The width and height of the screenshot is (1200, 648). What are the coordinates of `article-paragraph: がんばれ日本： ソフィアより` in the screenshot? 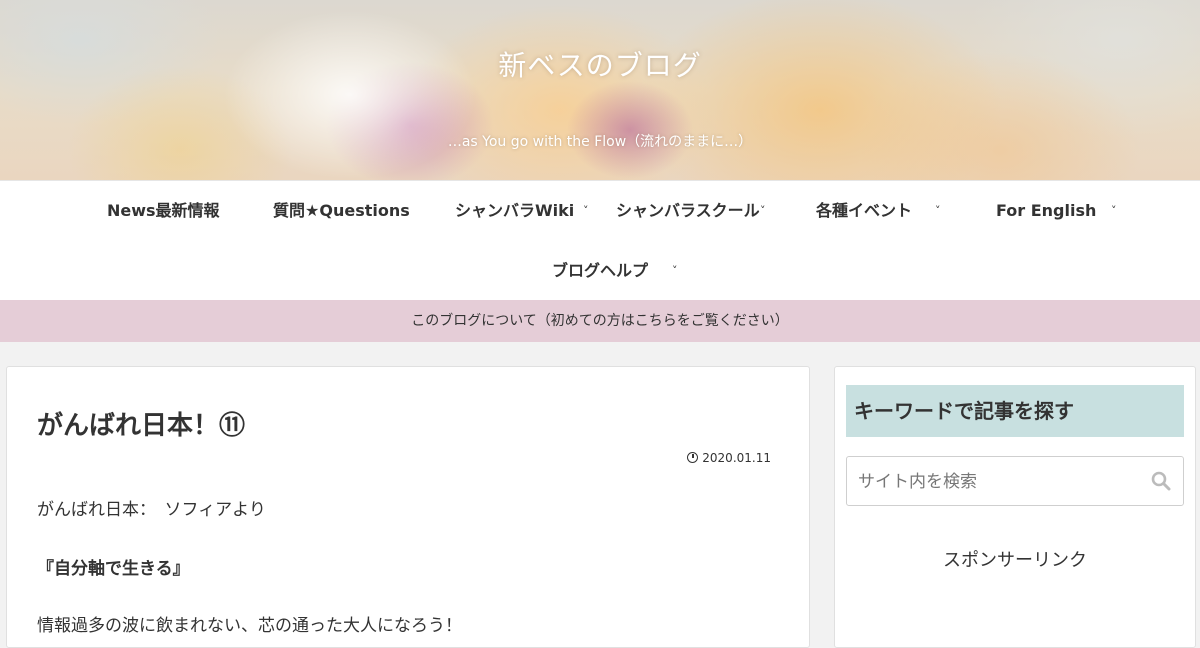 It's located at (151, 510).